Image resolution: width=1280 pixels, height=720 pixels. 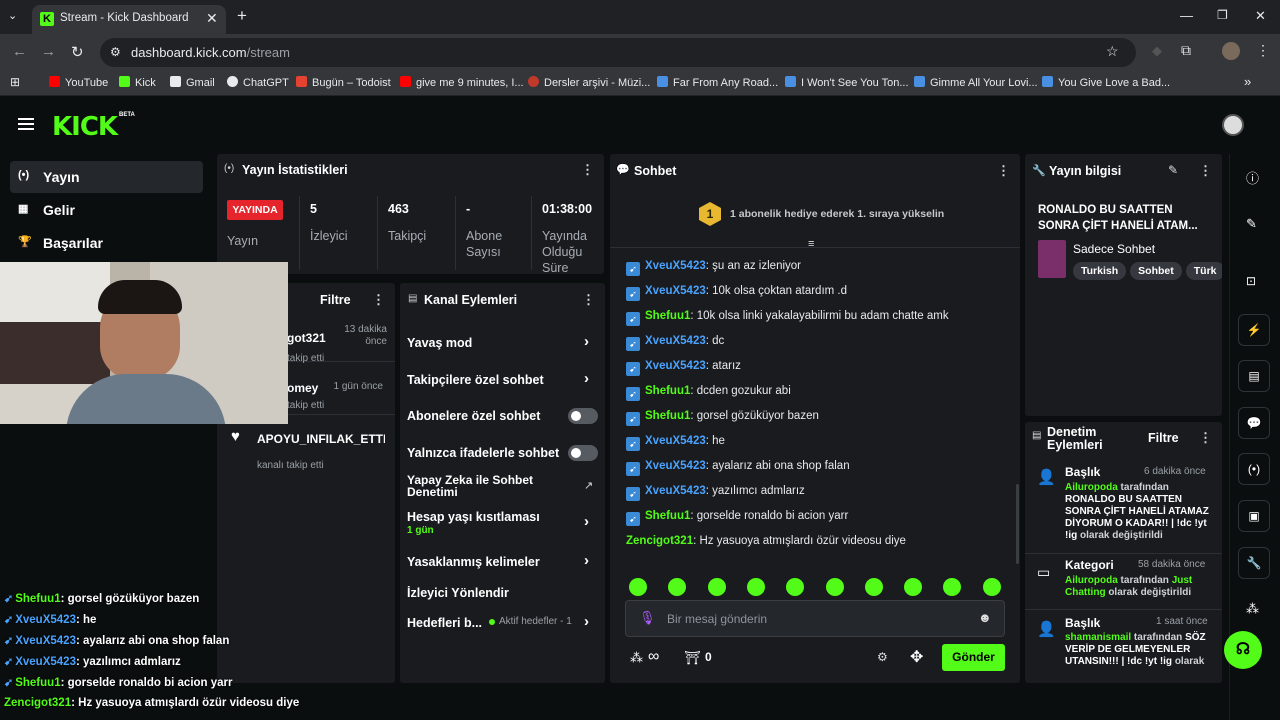 What do you see at coordinates (343, 82) in the screenshot?
I see `bookmark-todoist: Bugün – Todoist` at bounding box center [343, 82].